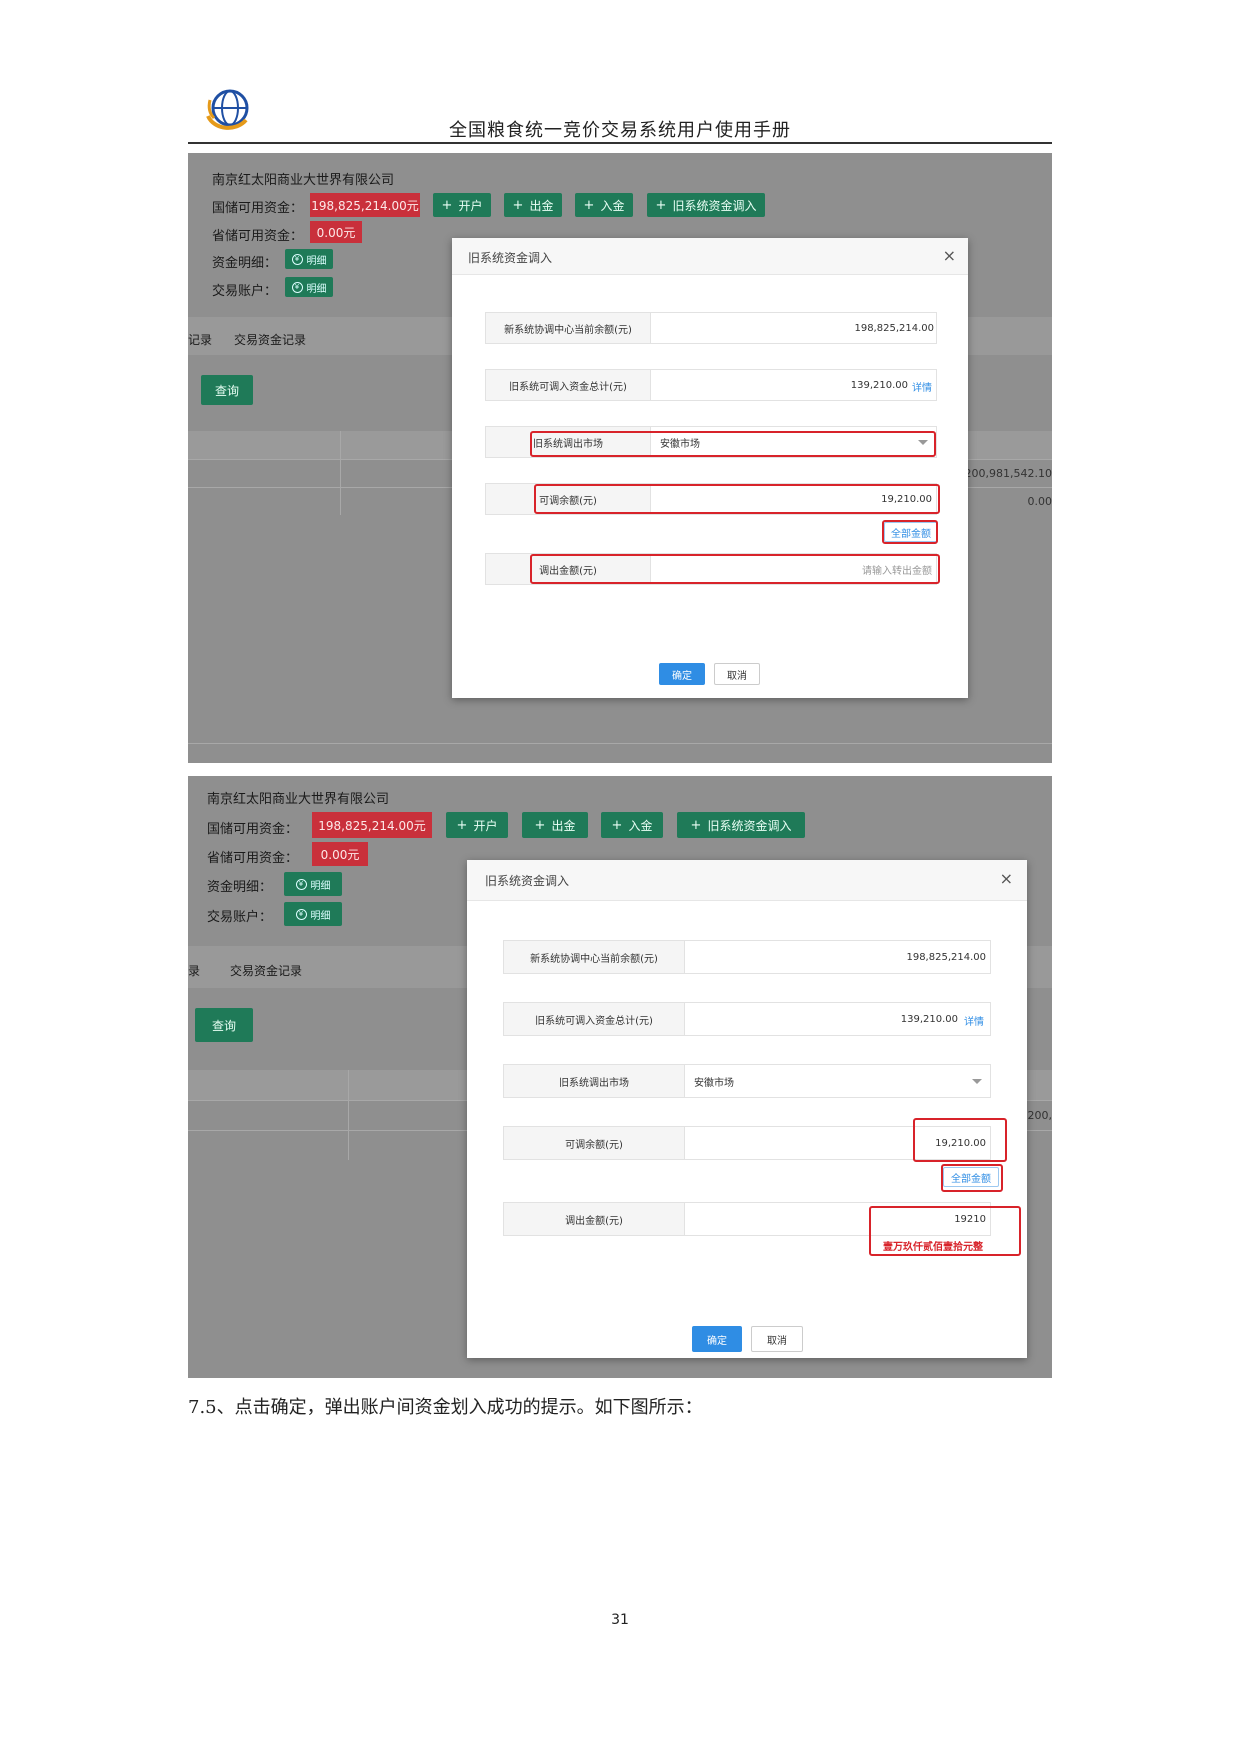  Describe the element at coordinates (620, 130) in the screenshot. I see `document-header-title: 全国粮食统一竞价交易系统用户使用手册` at that location.